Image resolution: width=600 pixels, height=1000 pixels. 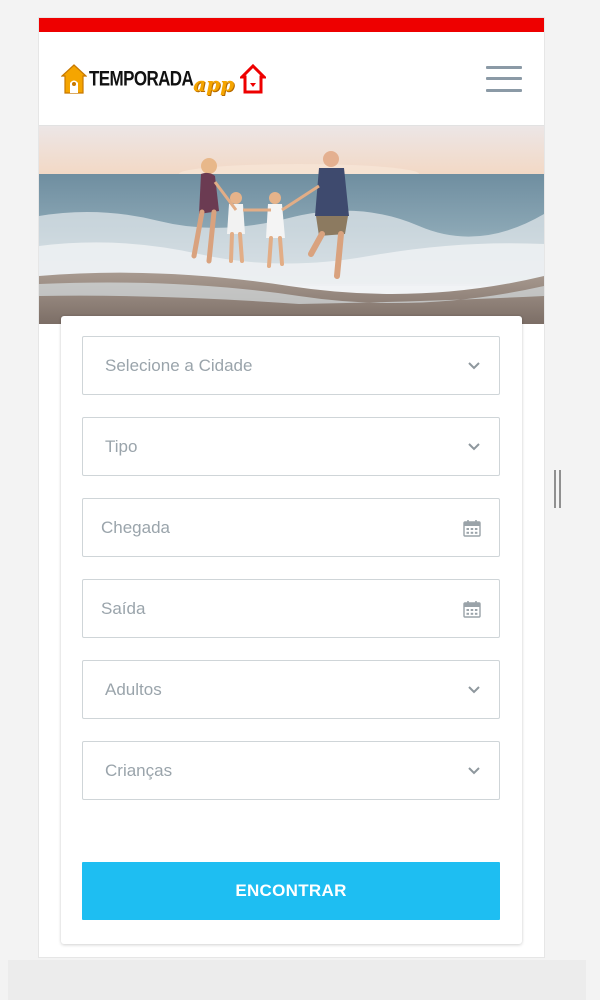 What do you see at coordinates (291, 527) in the screenshot?
I see `arrival-date-field: Chegada` at bounding box center [291, 527].